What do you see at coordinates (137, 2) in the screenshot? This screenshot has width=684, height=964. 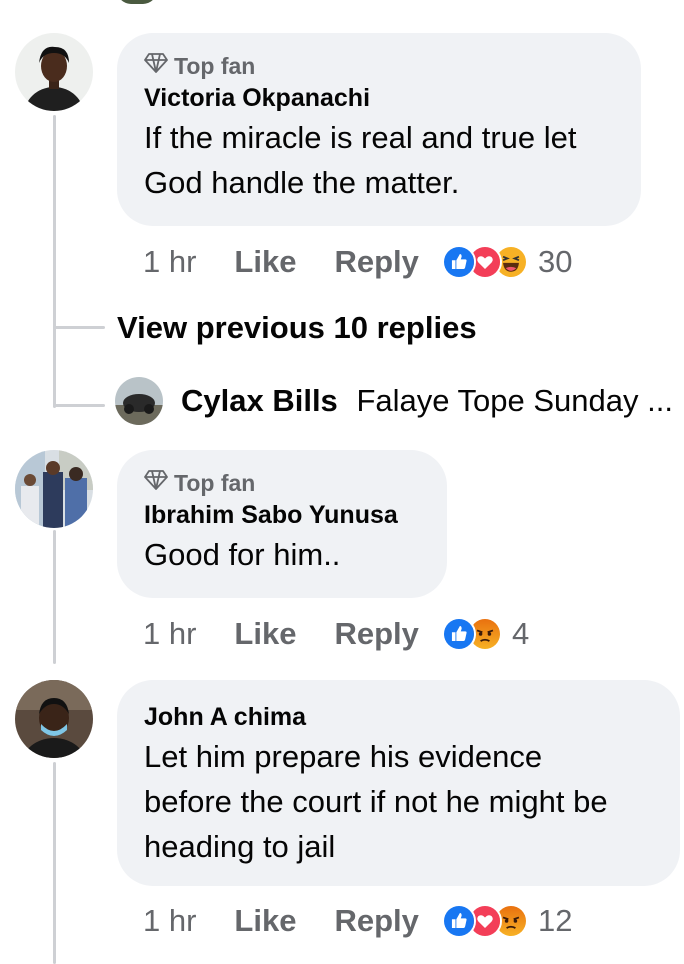 I see `previous-avatar-clip` at bounding box center [137, 2].